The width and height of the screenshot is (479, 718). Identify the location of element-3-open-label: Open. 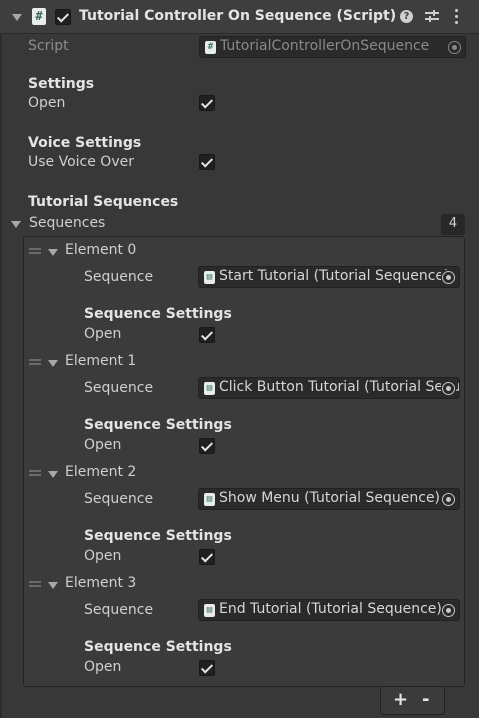
(103, 667).